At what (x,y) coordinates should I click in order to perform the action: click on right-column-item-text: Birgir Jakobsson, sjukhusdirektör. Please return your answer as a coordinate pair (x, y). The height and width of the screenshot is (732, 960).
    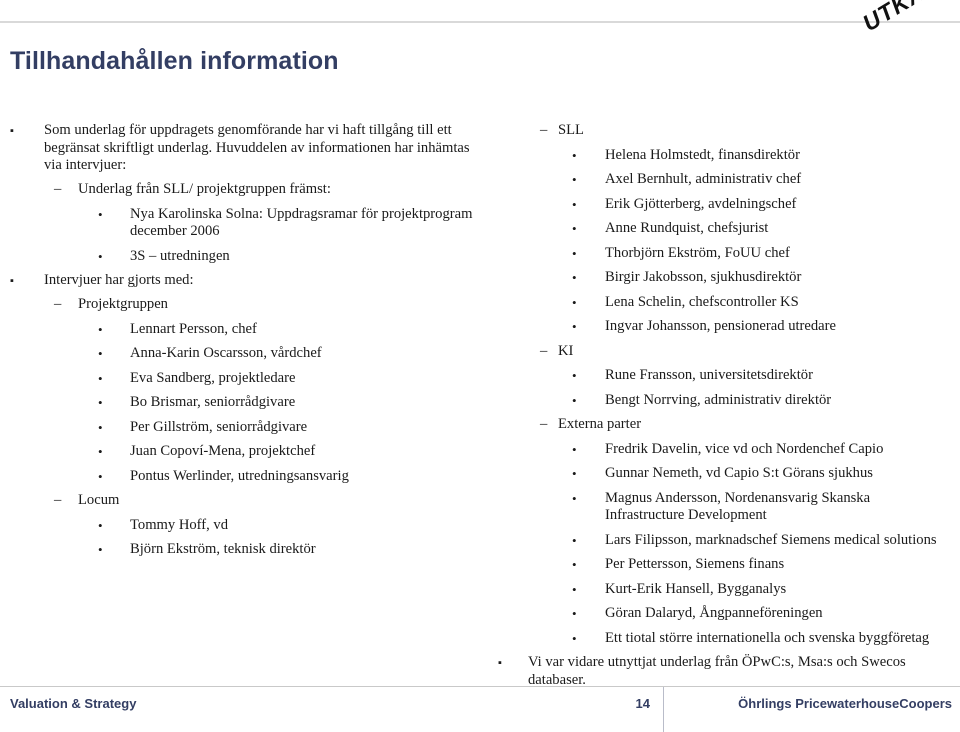
    Looking at the image, I should click on (703, 277).